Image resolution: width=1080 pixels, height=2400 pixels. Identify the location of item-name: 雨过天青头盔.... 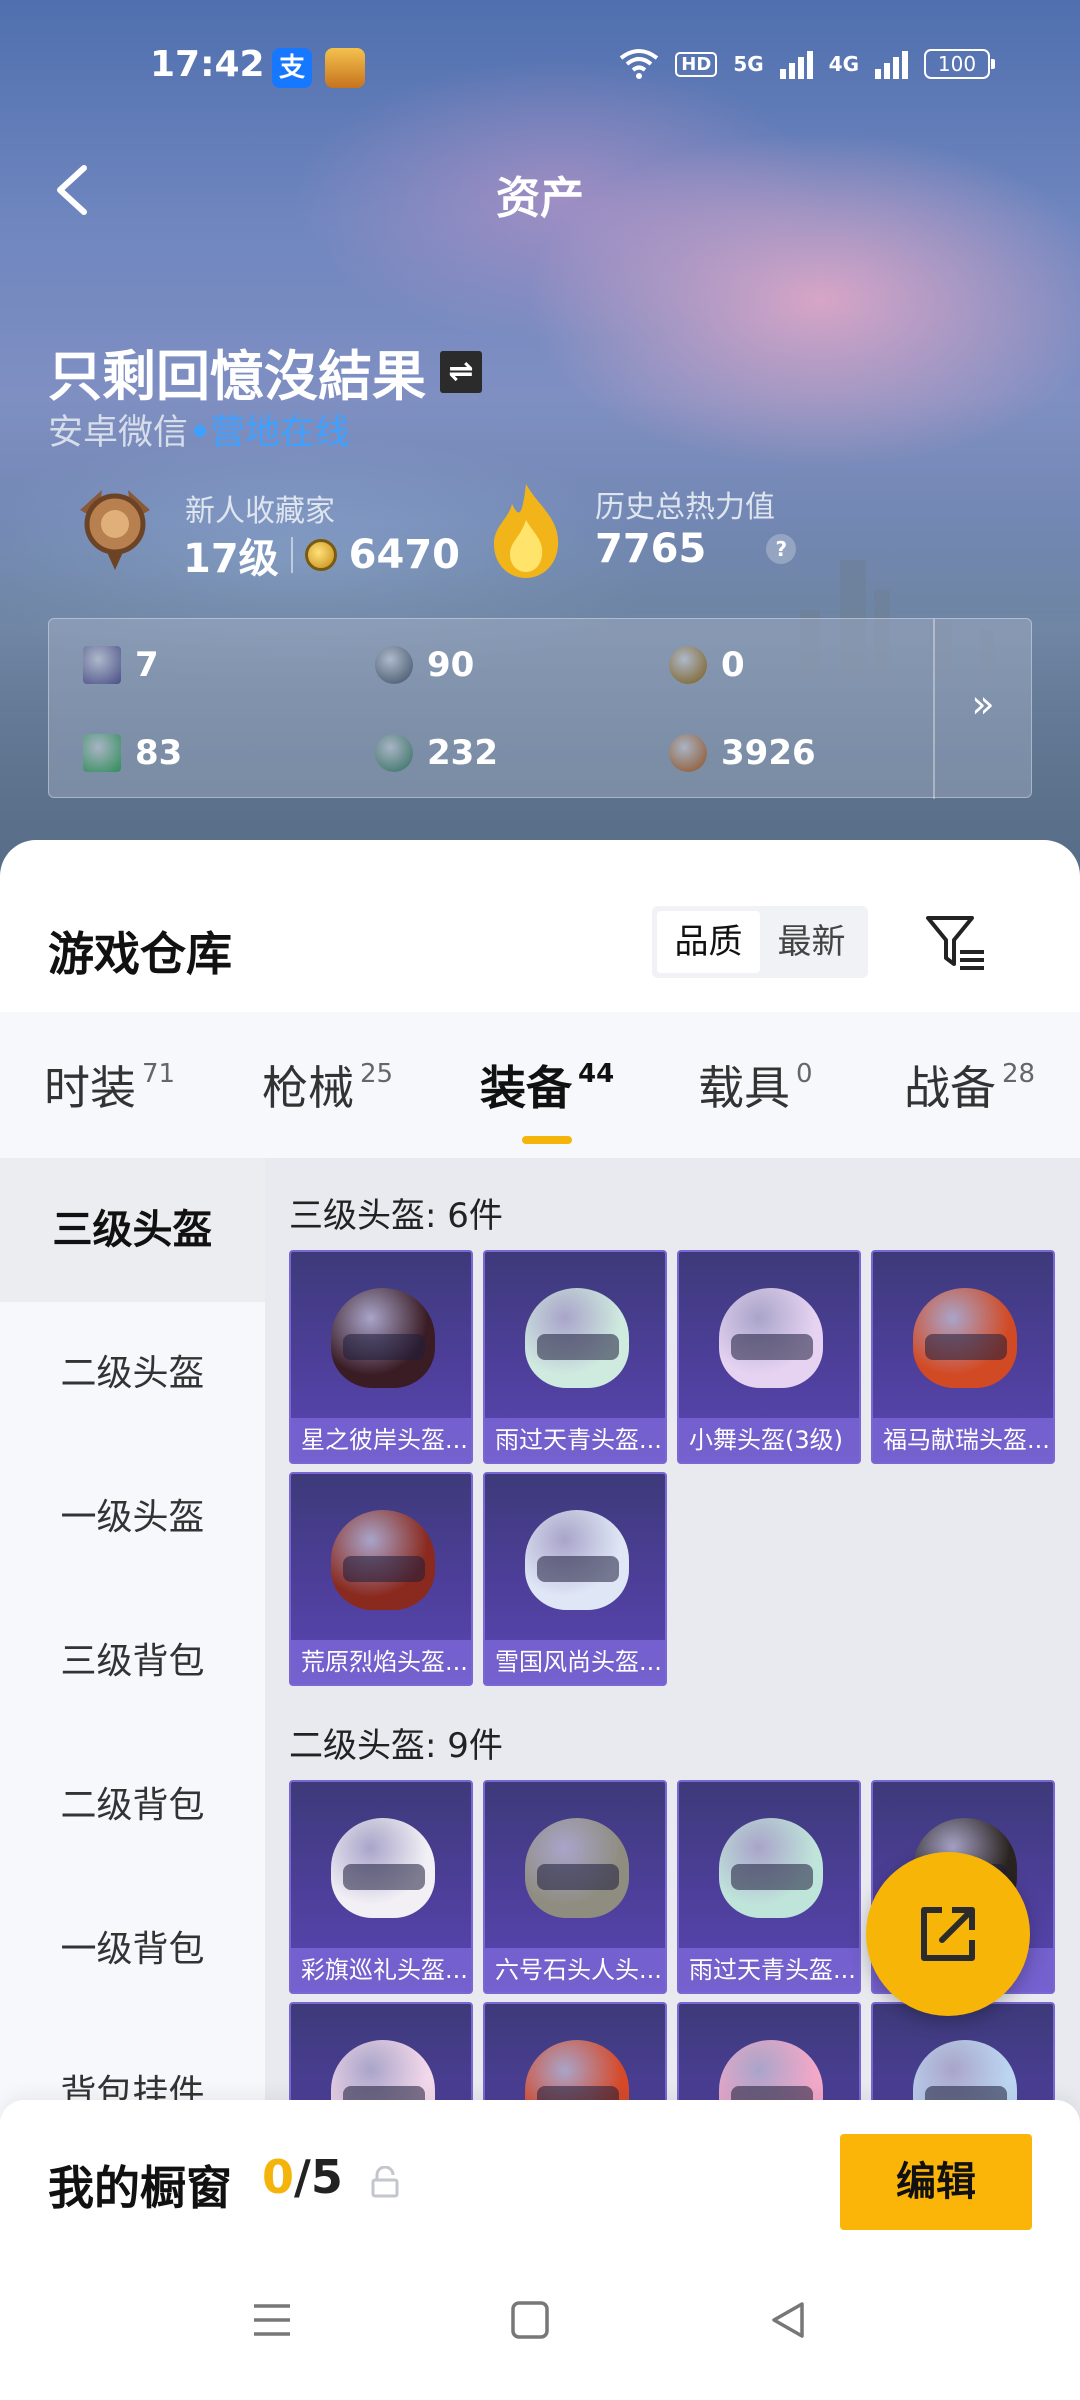
(769, 1970).